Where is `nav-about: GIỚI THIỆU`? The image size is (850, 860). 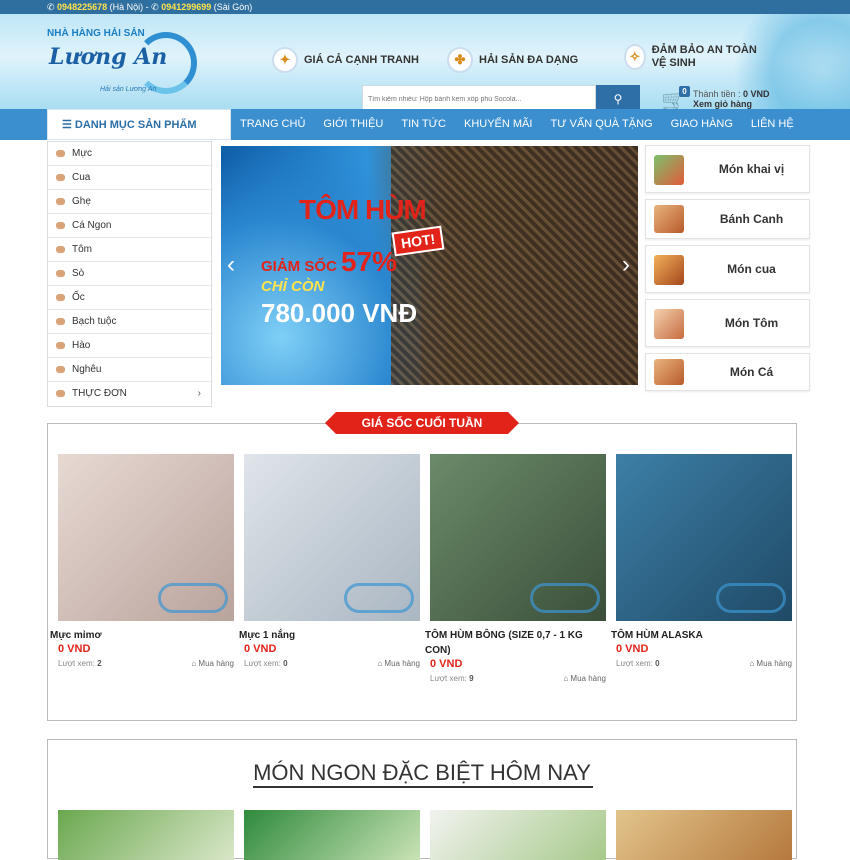 nav-about: GIỚI THIỆU is located at coordinates (353, 124).